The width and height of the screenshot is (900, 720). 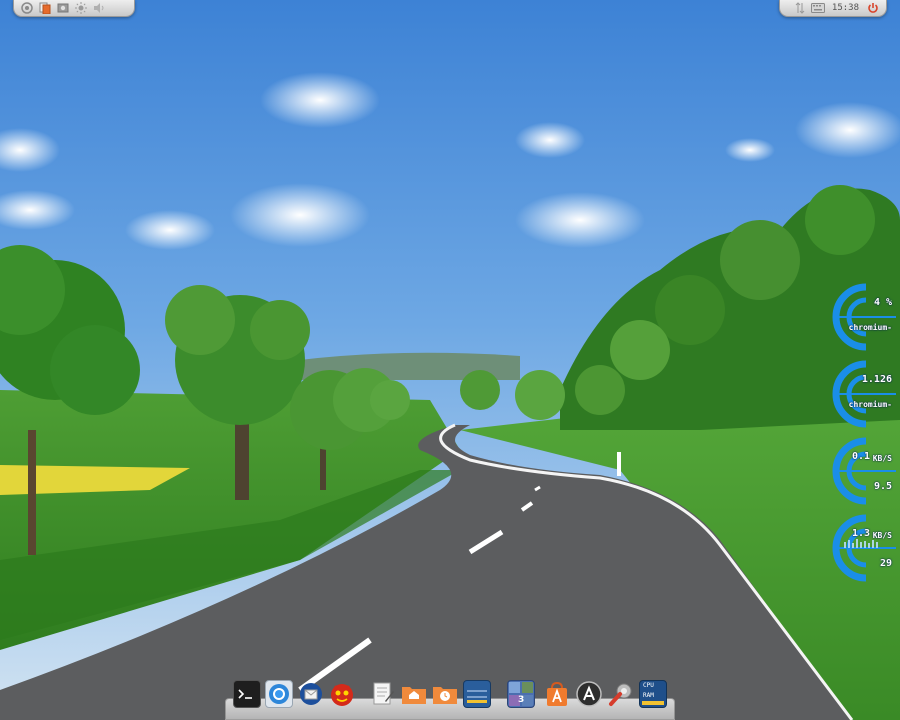 I want to click on top-right-panel: 15:38, so click(x=833, y=8).